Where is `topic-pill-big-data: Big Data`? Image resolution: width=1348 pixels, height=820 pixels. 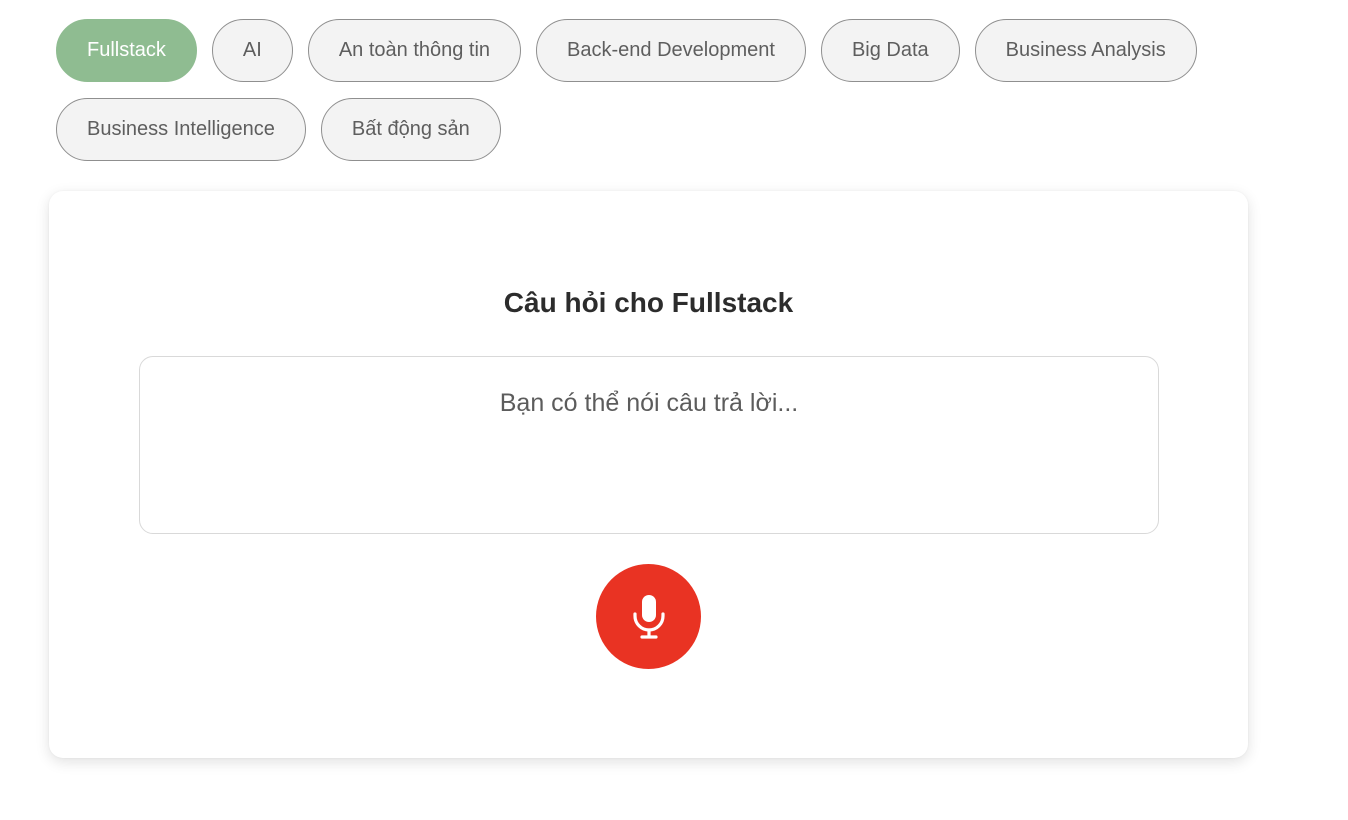
topic-pill-big-data: Big Data is located at coordinates (890, 50).